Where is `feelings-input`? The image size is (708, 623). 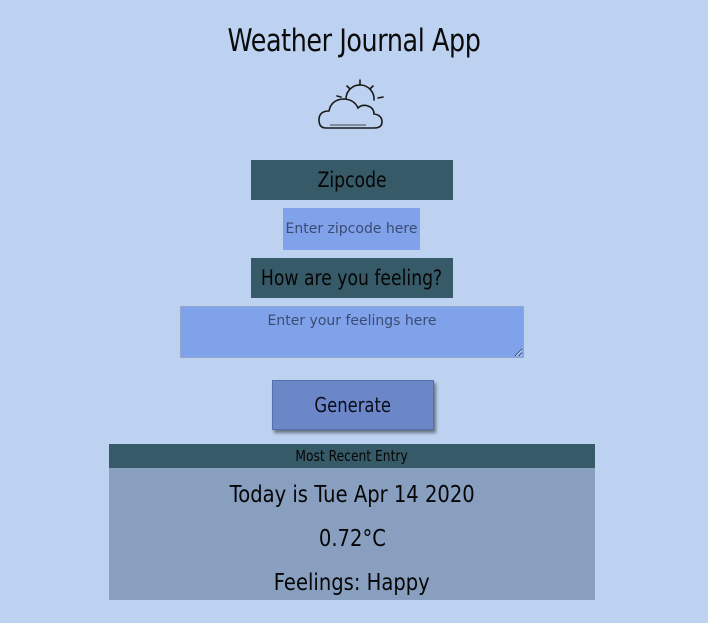 feelings-input is located at coordinates (352, 332).